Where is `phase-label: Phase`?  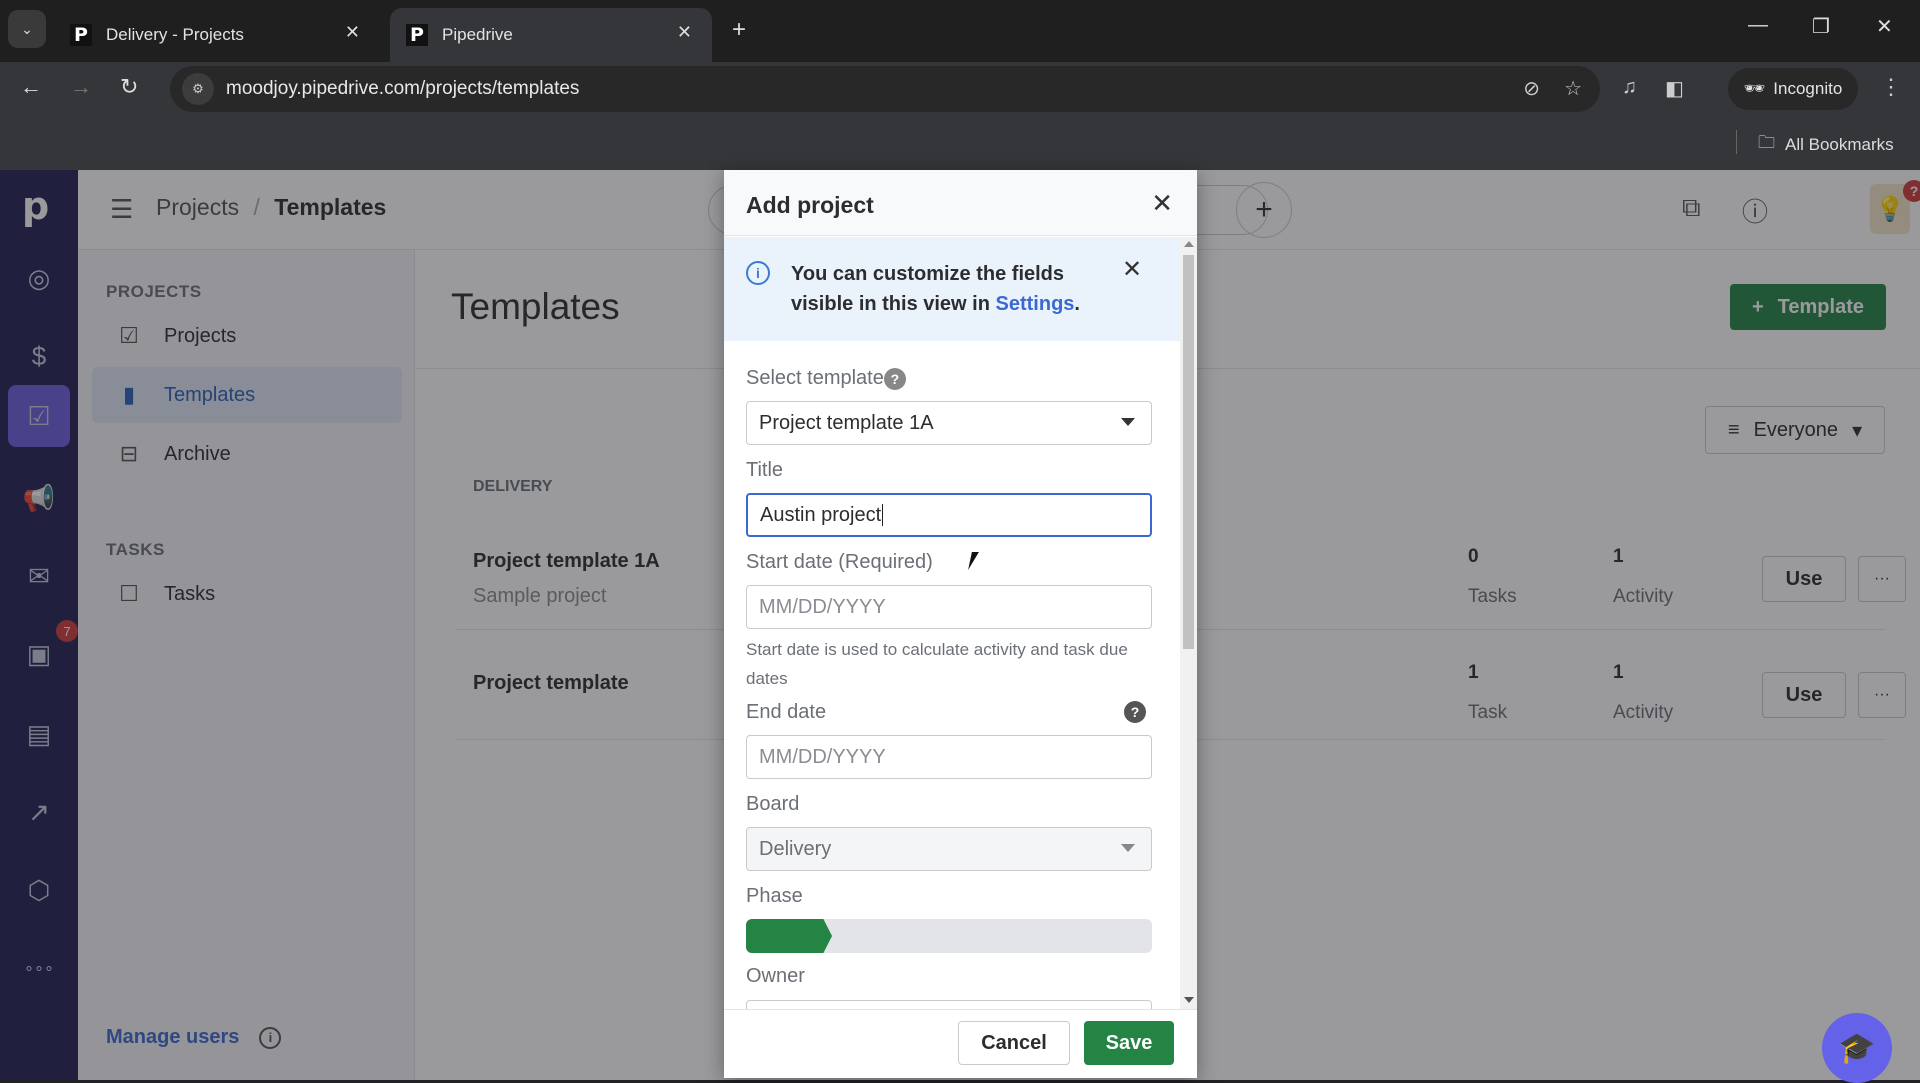
phase-label: Phase is located at coordinates (774, 896).